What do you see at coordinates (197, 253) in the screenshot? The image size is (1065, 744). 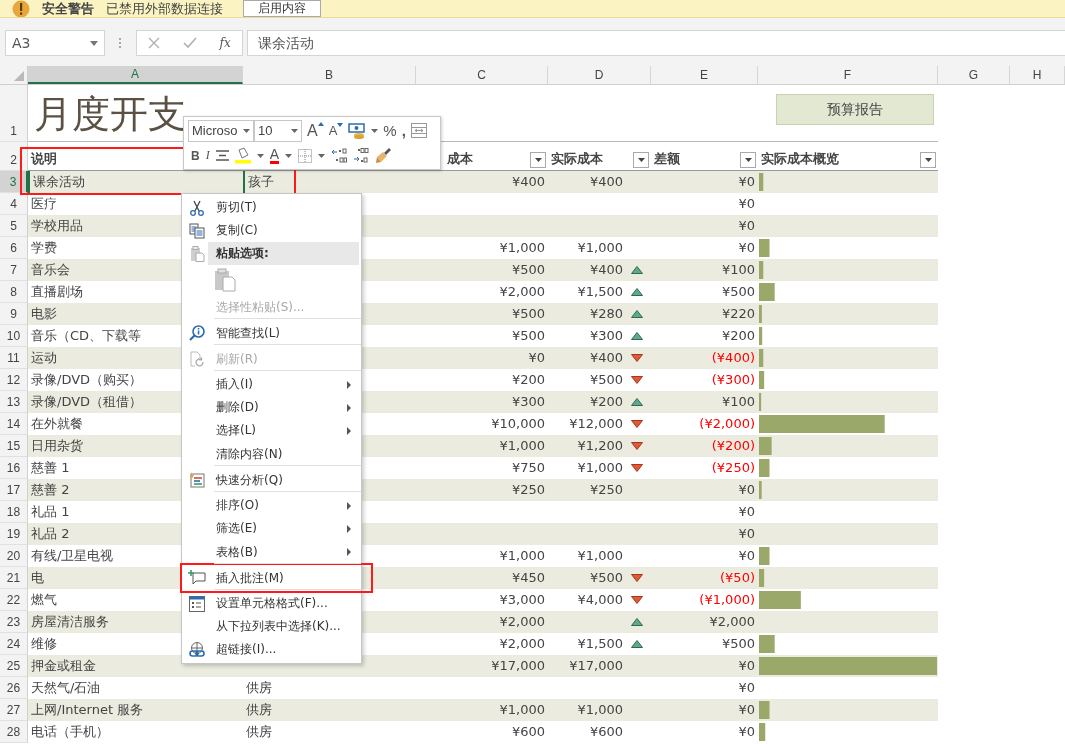 I see `clipboard-icon` at bounding box center [197, 253].